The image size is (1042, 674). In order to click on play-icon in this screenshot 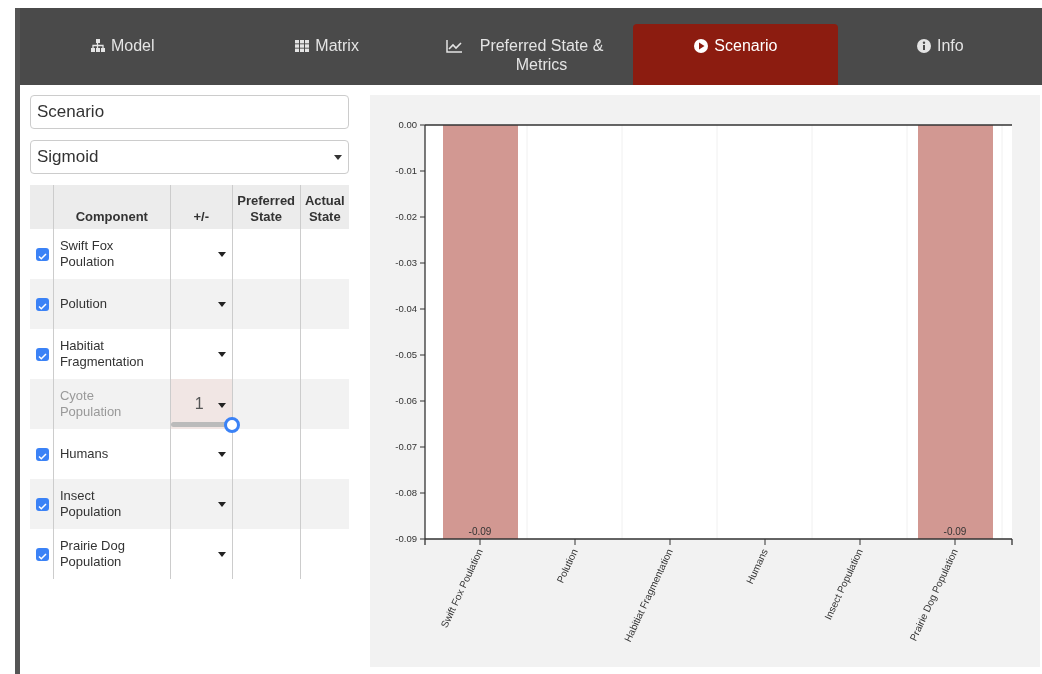, I will do `click(701, 46)`.